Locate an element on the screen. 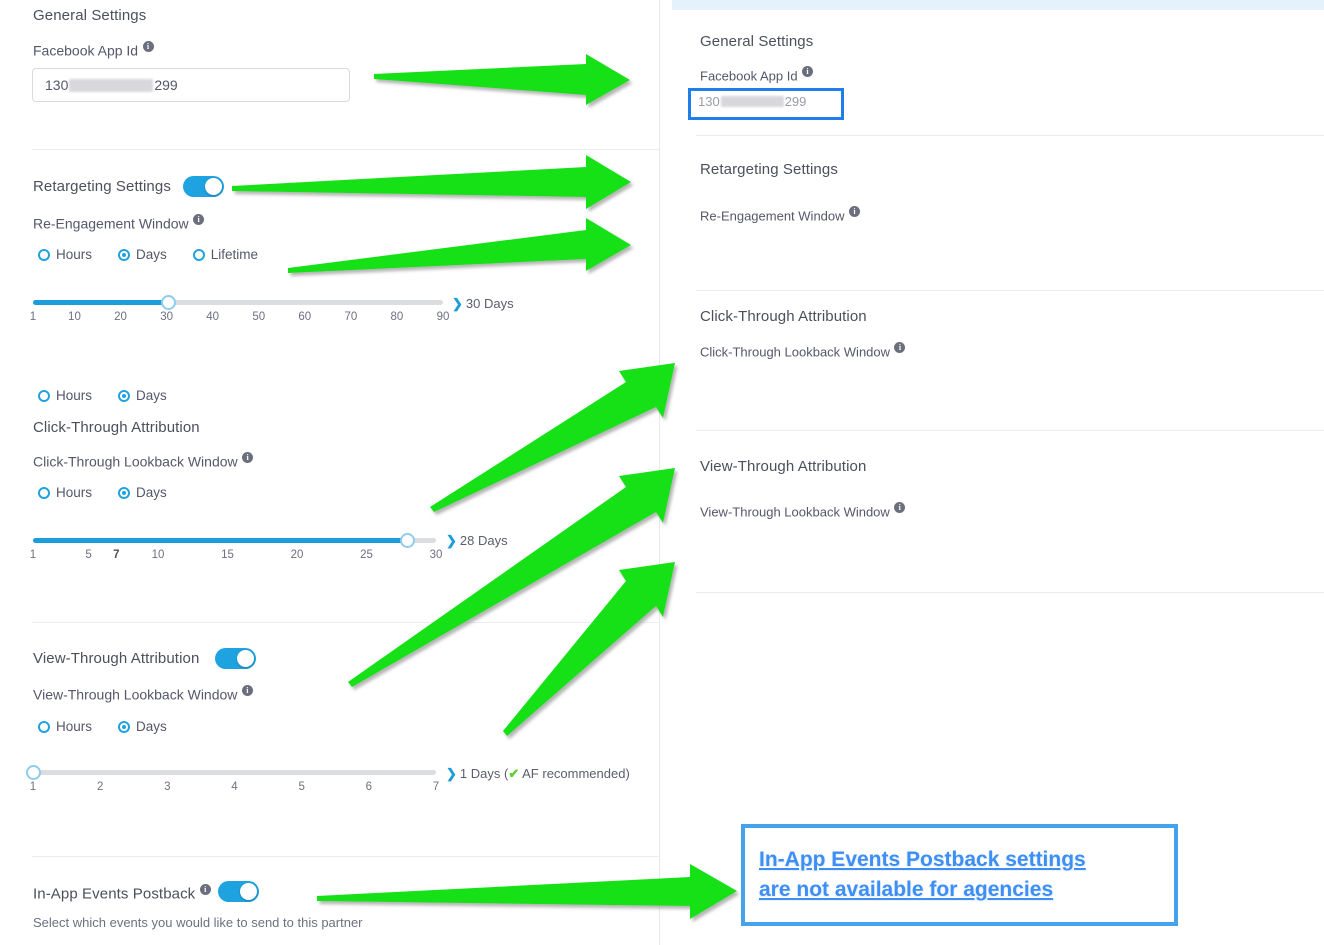  facebook-app-id-label-group: Facebook App Id i is located at coordinates (93, 50).